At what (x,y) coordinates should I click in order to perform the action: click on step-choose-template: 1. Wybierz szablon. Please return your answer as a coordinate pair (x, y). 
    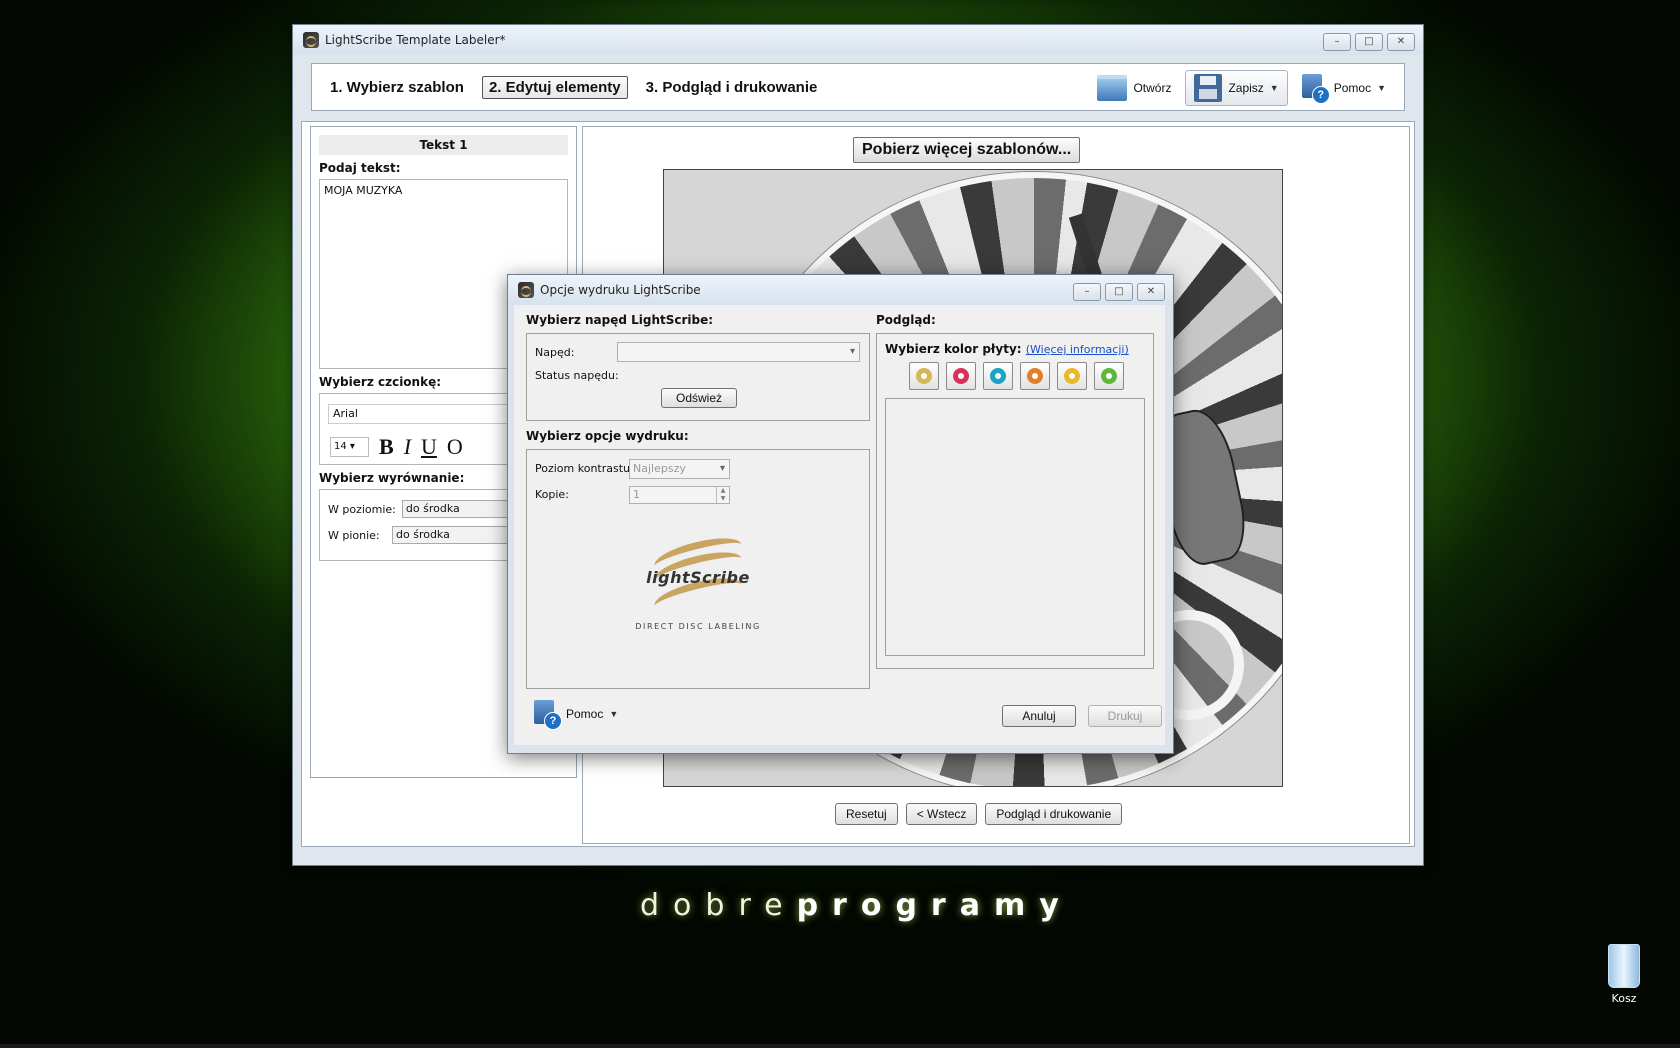
    Looking at the image, I should click on (397, 87).